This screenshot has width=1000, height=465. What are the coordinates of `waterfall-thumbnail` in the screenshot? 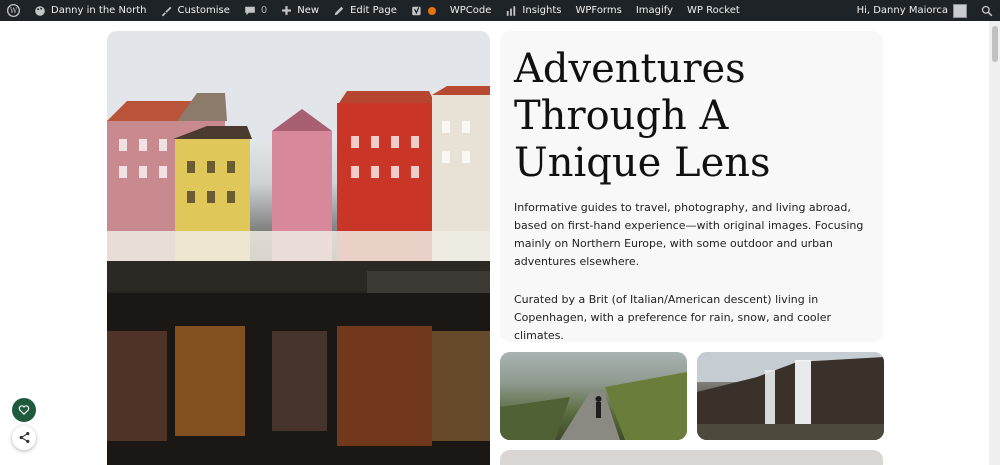 It's located at (790, 396).